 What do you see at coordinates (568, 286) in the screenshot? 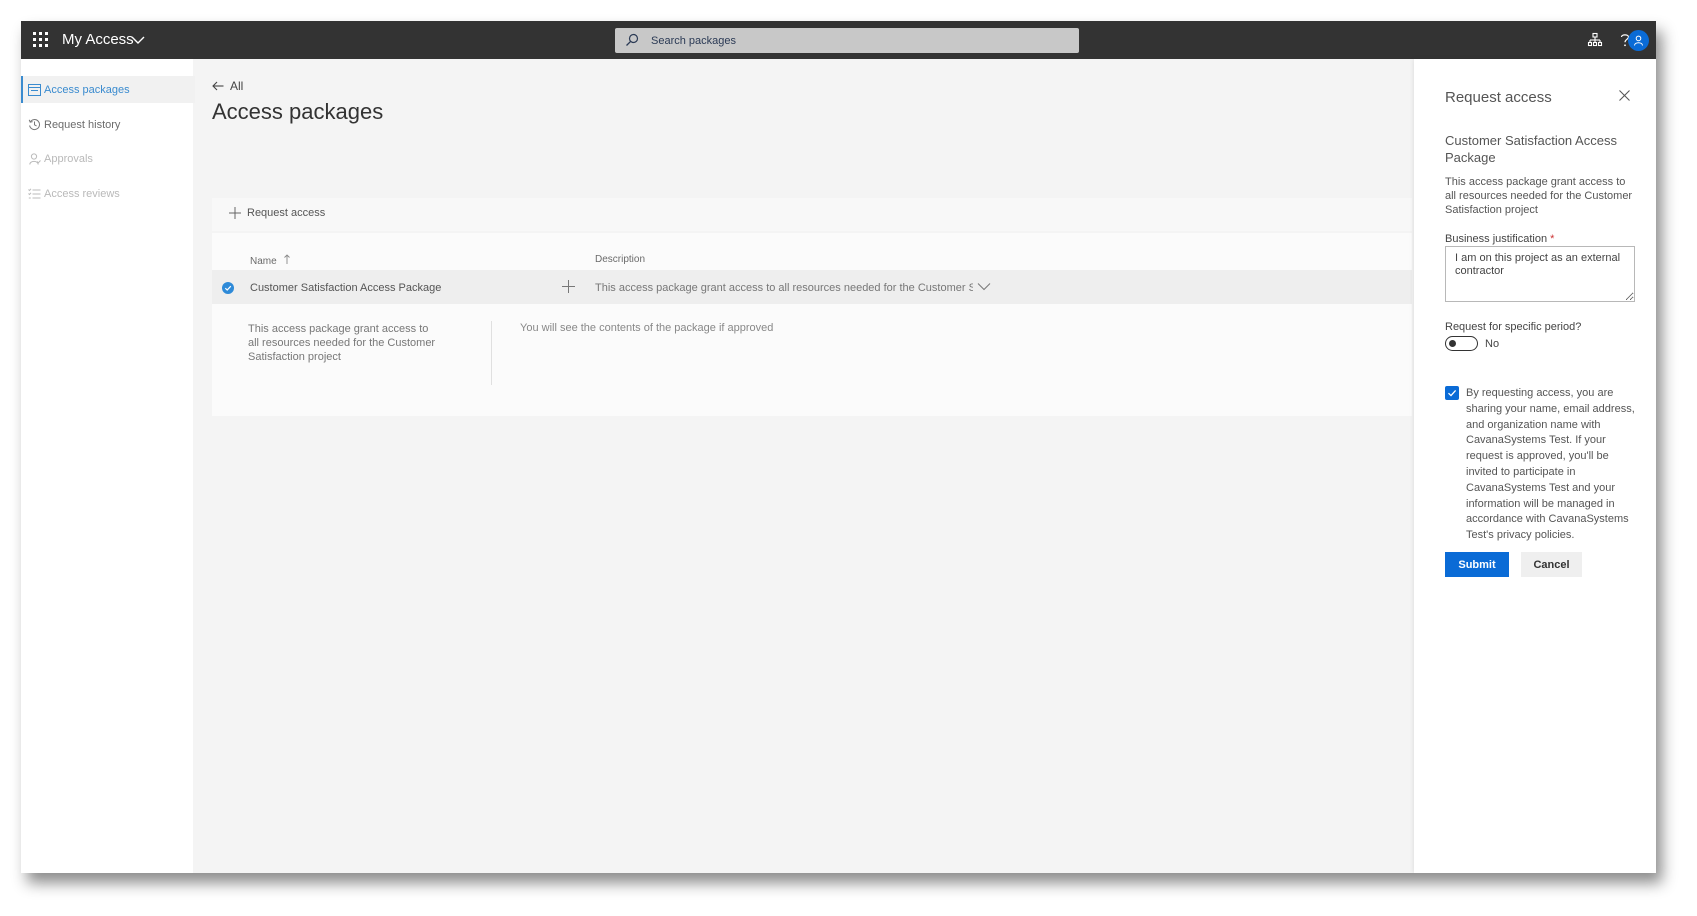
I see `add-plus-icon` at bounding box center [568, 286].